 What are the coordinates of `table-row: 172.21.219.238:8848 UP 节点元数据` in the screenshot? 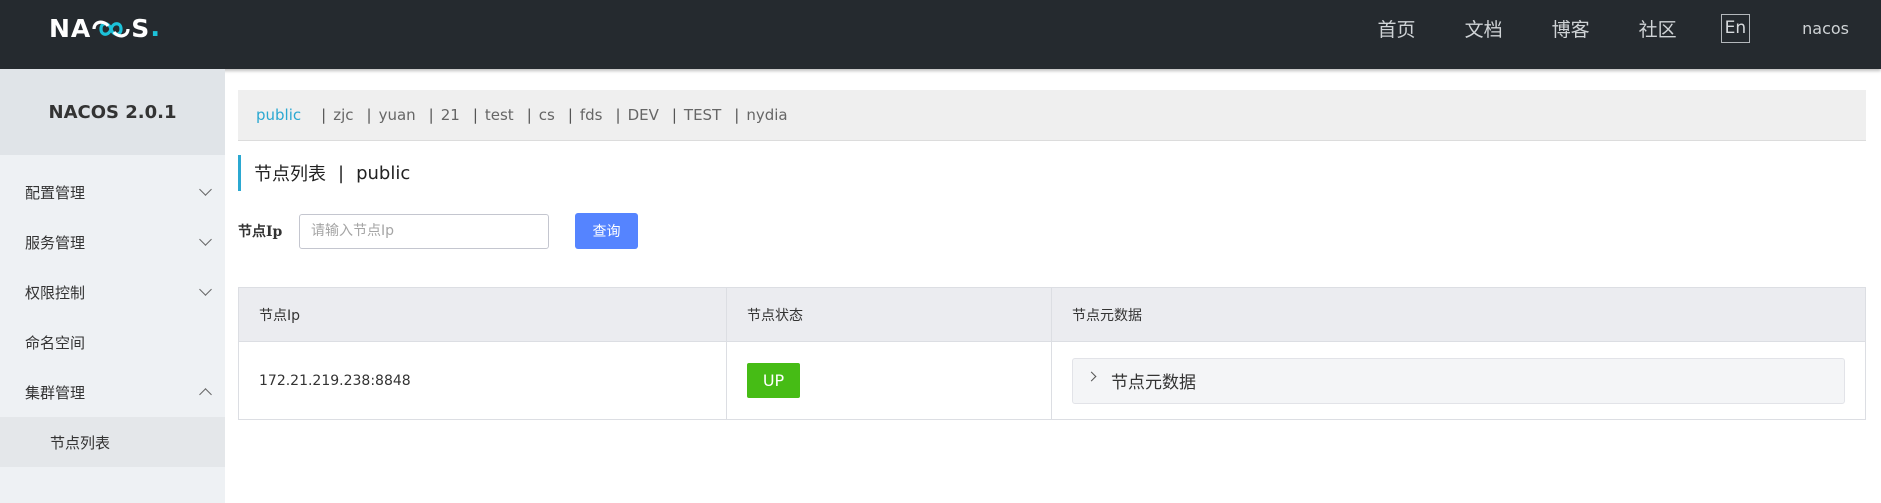 It's located at (1052, 380).